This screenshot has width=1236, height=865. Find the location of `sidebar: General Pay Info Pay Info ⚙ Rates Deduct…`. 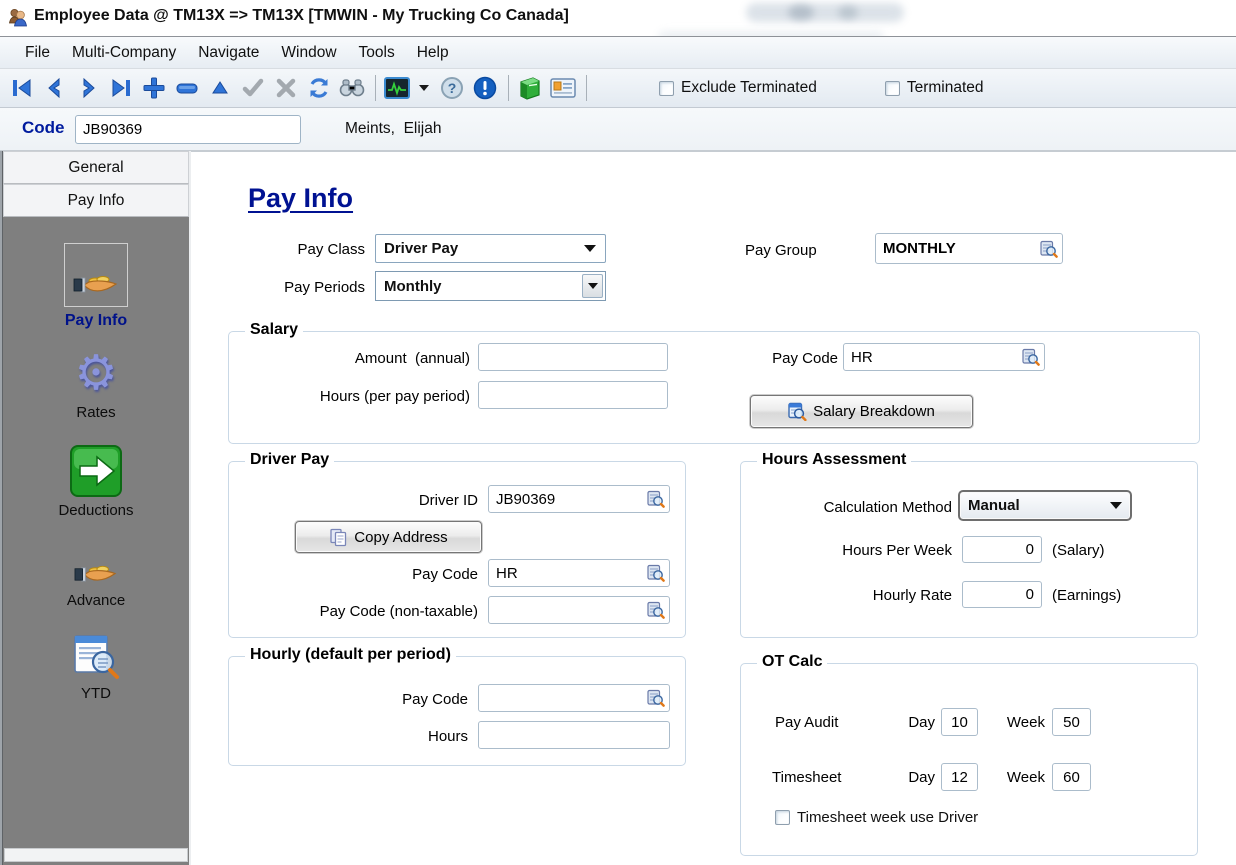

sidebar: General Pay Info Pay Info ⚙ Rates Deduct… is located at coordinates (96, 508).